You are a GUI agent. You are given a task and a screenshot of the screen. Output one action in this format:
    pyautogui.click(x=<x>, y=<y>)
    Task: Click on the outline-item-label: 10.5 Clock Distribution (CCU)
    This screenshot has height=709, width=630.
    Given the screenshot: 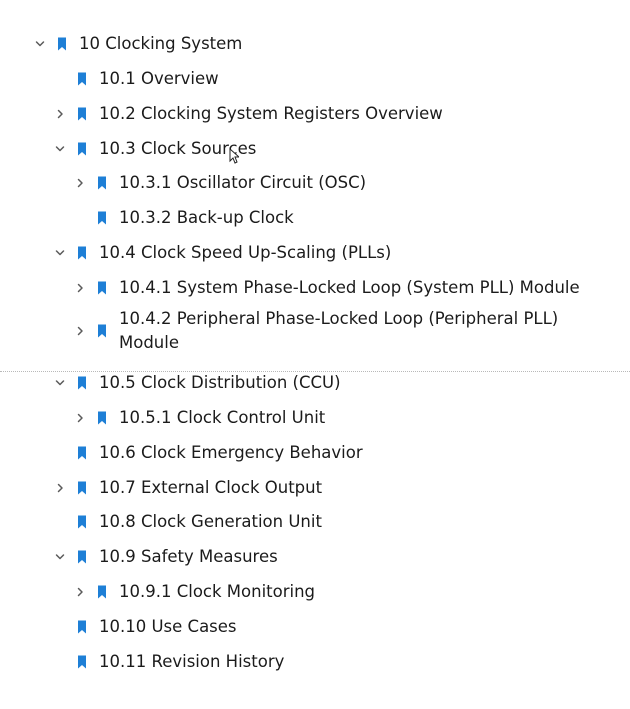 What is the action you would take?
    pyautogui.click(x=220, y=382)
    